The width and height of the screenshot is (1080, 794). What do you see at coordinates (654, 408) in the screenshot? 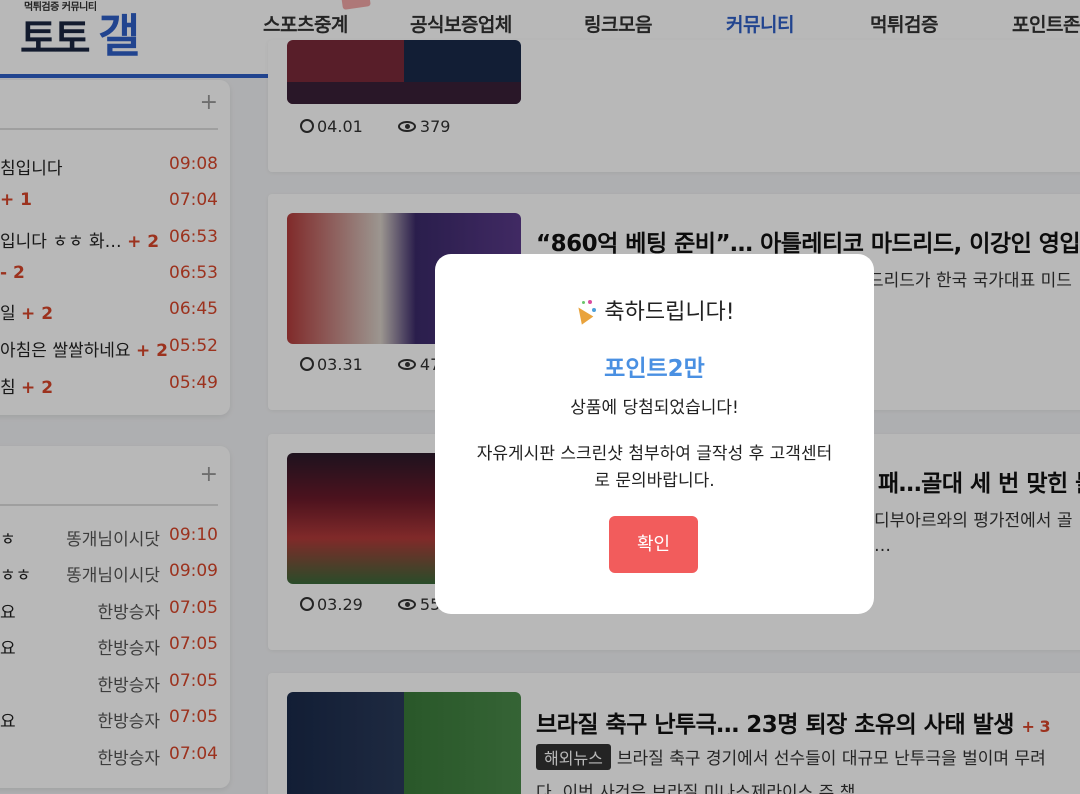
I see `prize-message: 상품에 당첨되었습니다!` at bounding box center [654, 408].